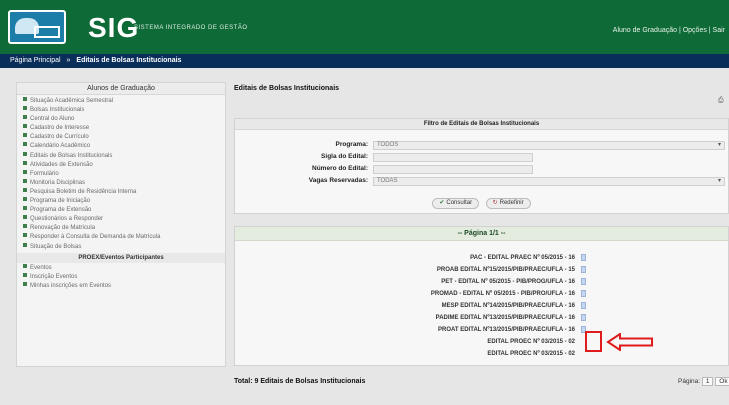 The image size is (729, 405). What do you see at coordinates (453, 157) in the screenshot?
I see `sigla-input` at bounding box center [453, 157].